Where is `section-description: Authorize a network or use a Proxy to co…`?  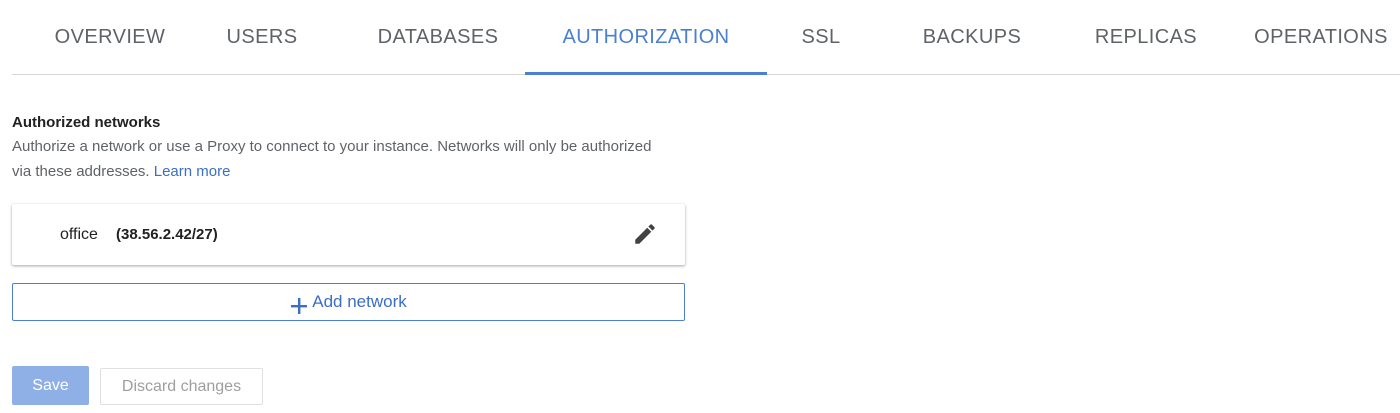 section-description: Authorize a network or use a Proxy to co… is located at coordinates (342, 159).